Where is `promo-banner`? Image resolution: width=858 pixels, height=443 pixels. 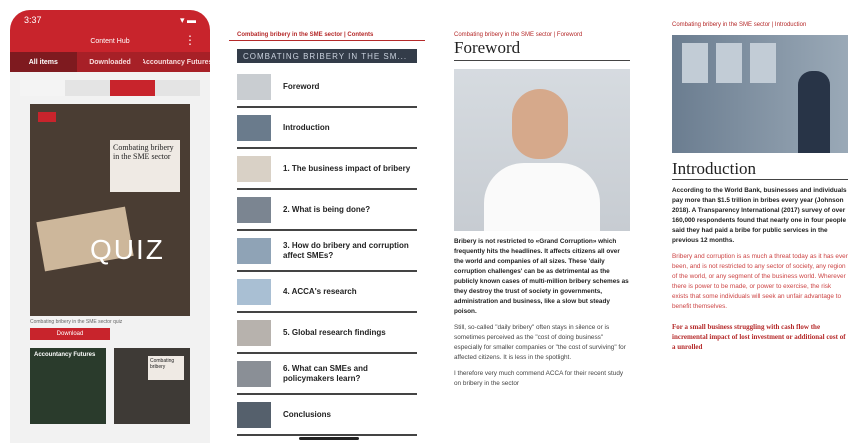 promo-banner is located at coordinates (110, 88).